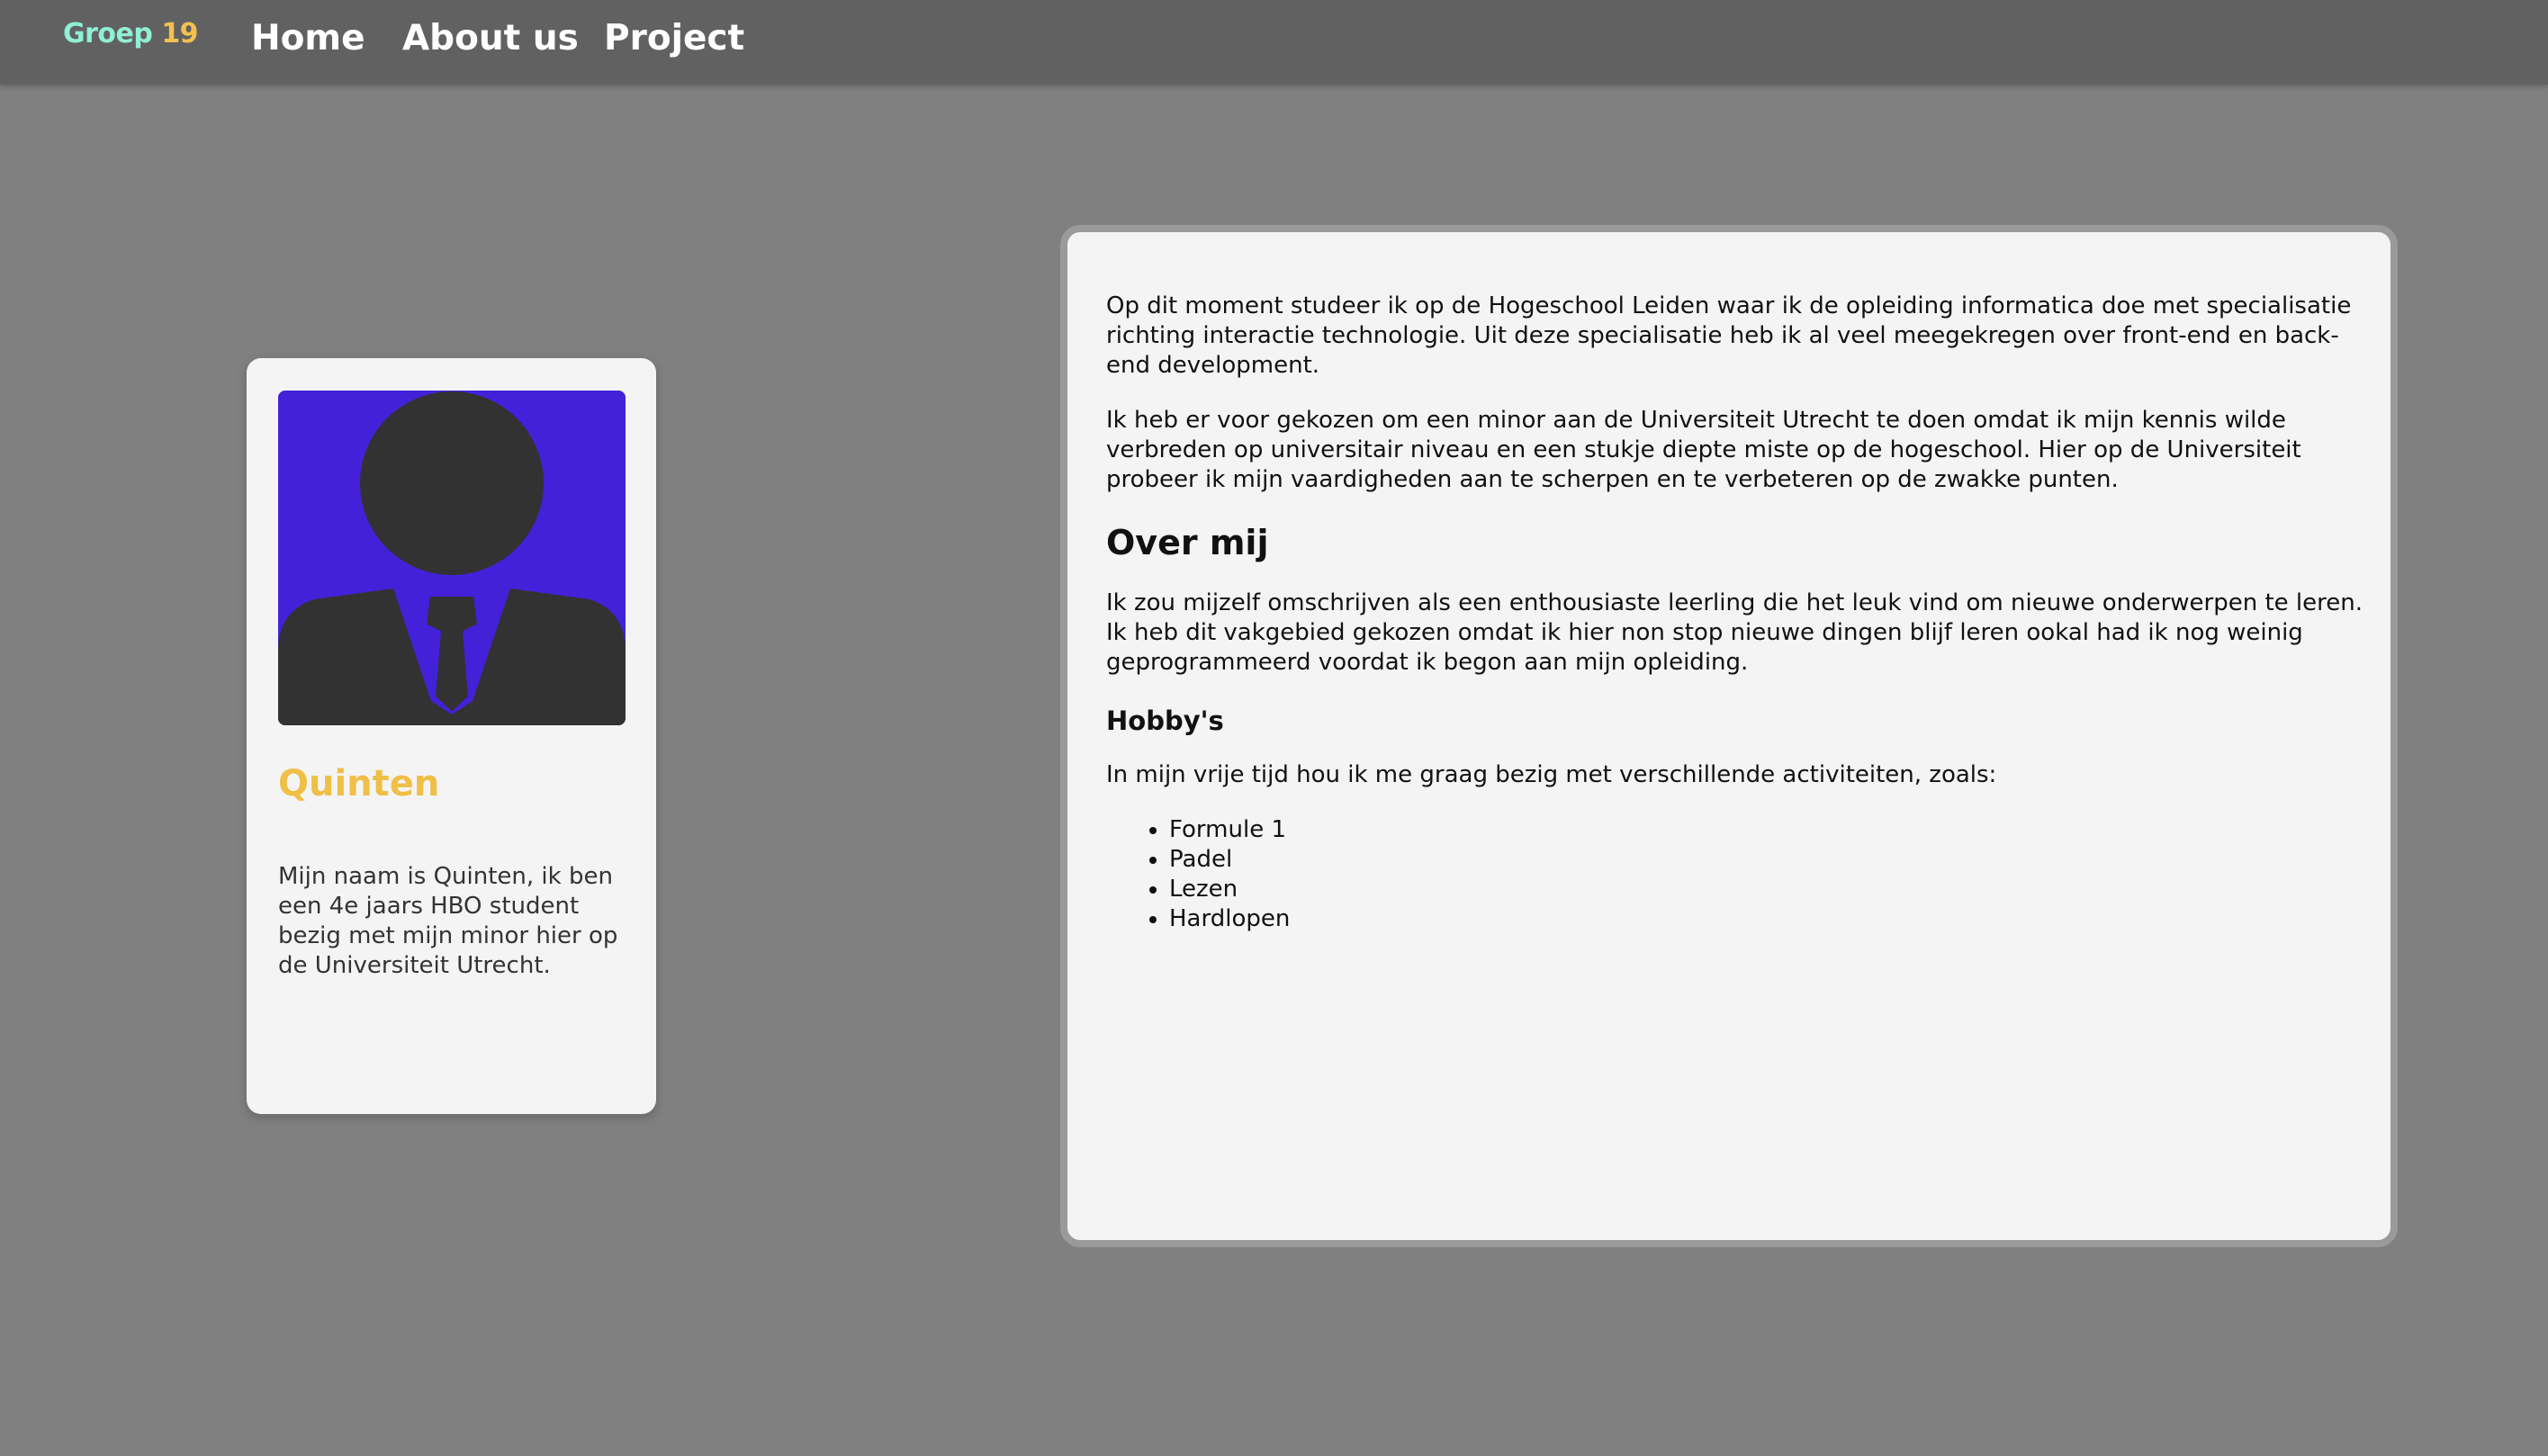 This screenshot has height=1456, width=2548. I want to click on nav-link-home: Home, so click(308, 38).